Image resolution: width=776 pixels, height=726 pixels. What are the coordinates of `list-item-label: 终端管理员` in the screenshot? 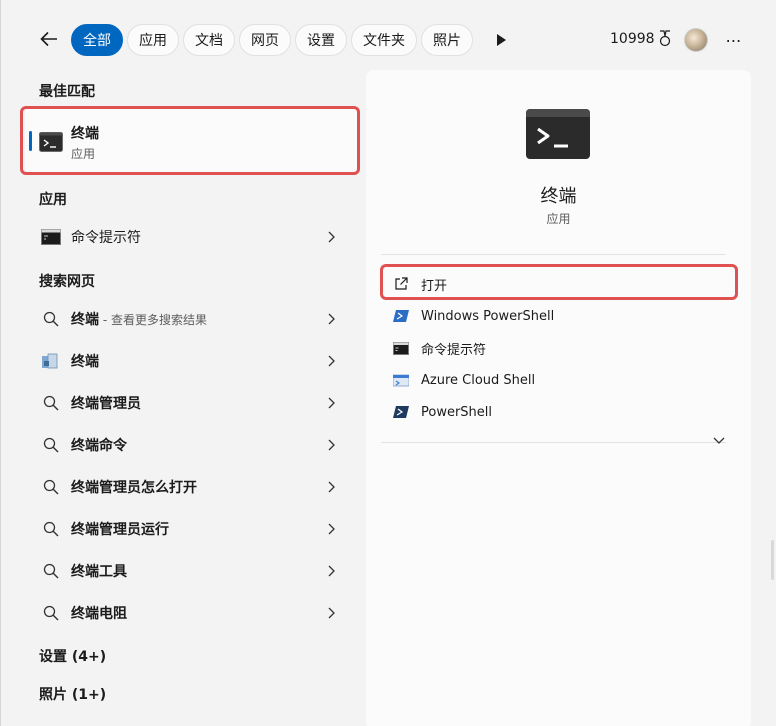 It's located at (106, 403).